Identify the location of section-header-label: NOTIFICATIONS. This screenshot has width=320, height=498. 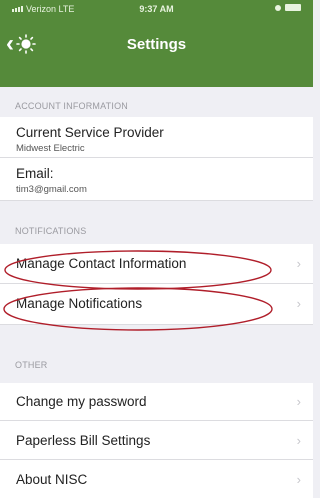
(51, 231).